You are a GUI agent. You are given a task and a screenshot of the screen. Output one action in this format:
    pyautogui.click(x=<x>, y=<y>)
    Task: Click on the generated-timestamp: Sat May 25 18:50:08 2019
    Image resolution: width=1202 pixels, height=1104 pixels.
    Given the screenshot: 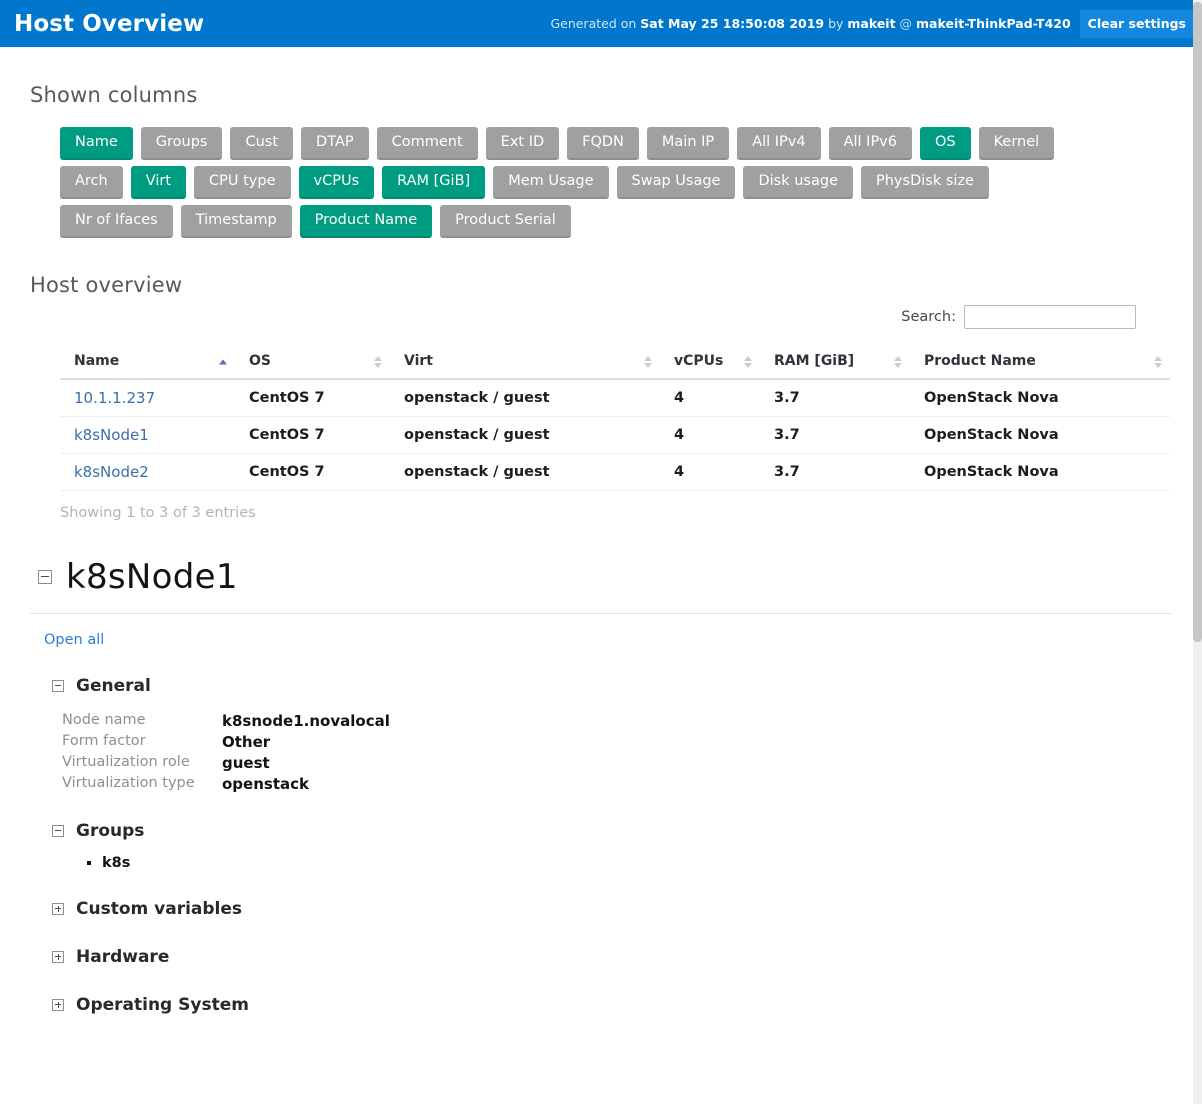 What is the action you would take?
    pyautogui.click(x=732, y=23)
    